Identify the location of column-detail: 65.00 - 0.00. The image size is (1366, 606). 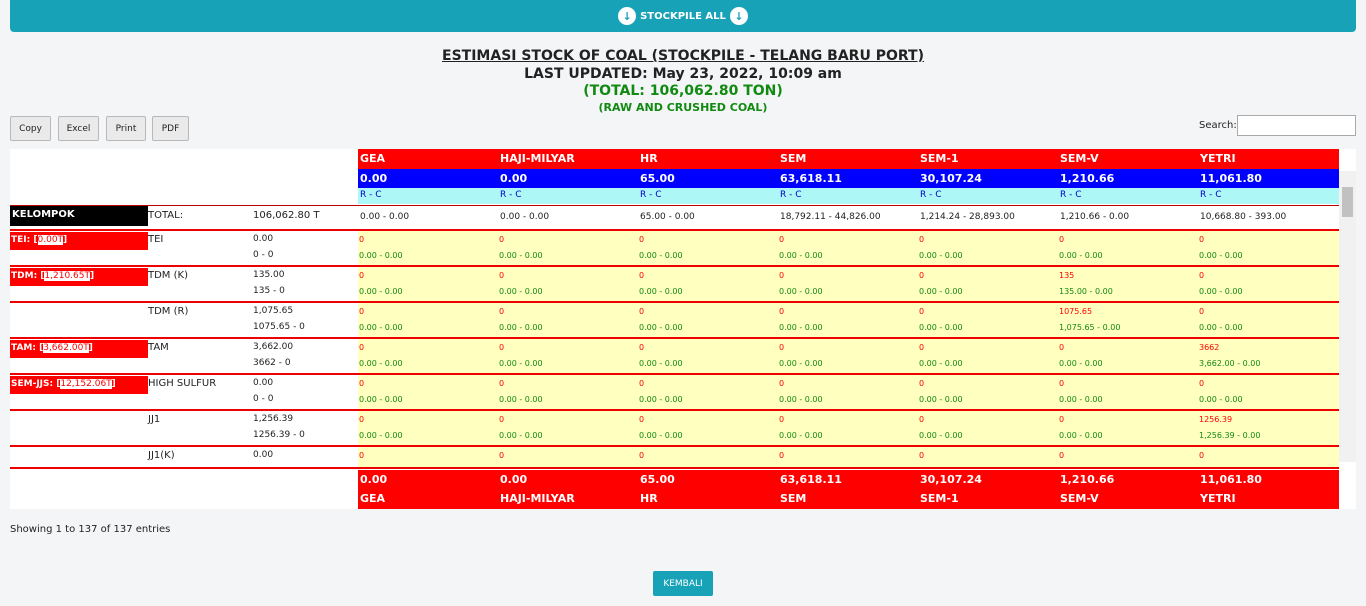
(667, 217).